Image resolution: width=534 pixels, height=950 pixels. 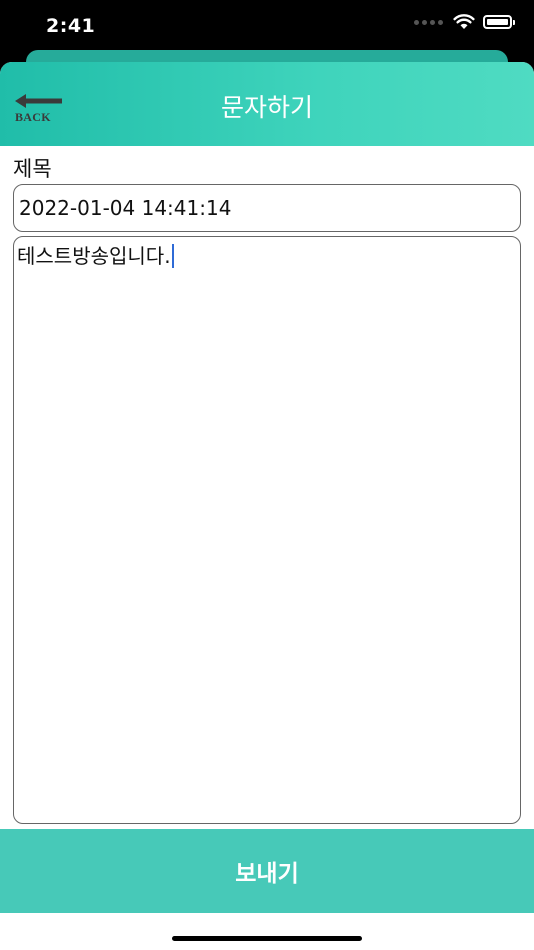 I want to click on battery-icon, so click(x=499, y=22).